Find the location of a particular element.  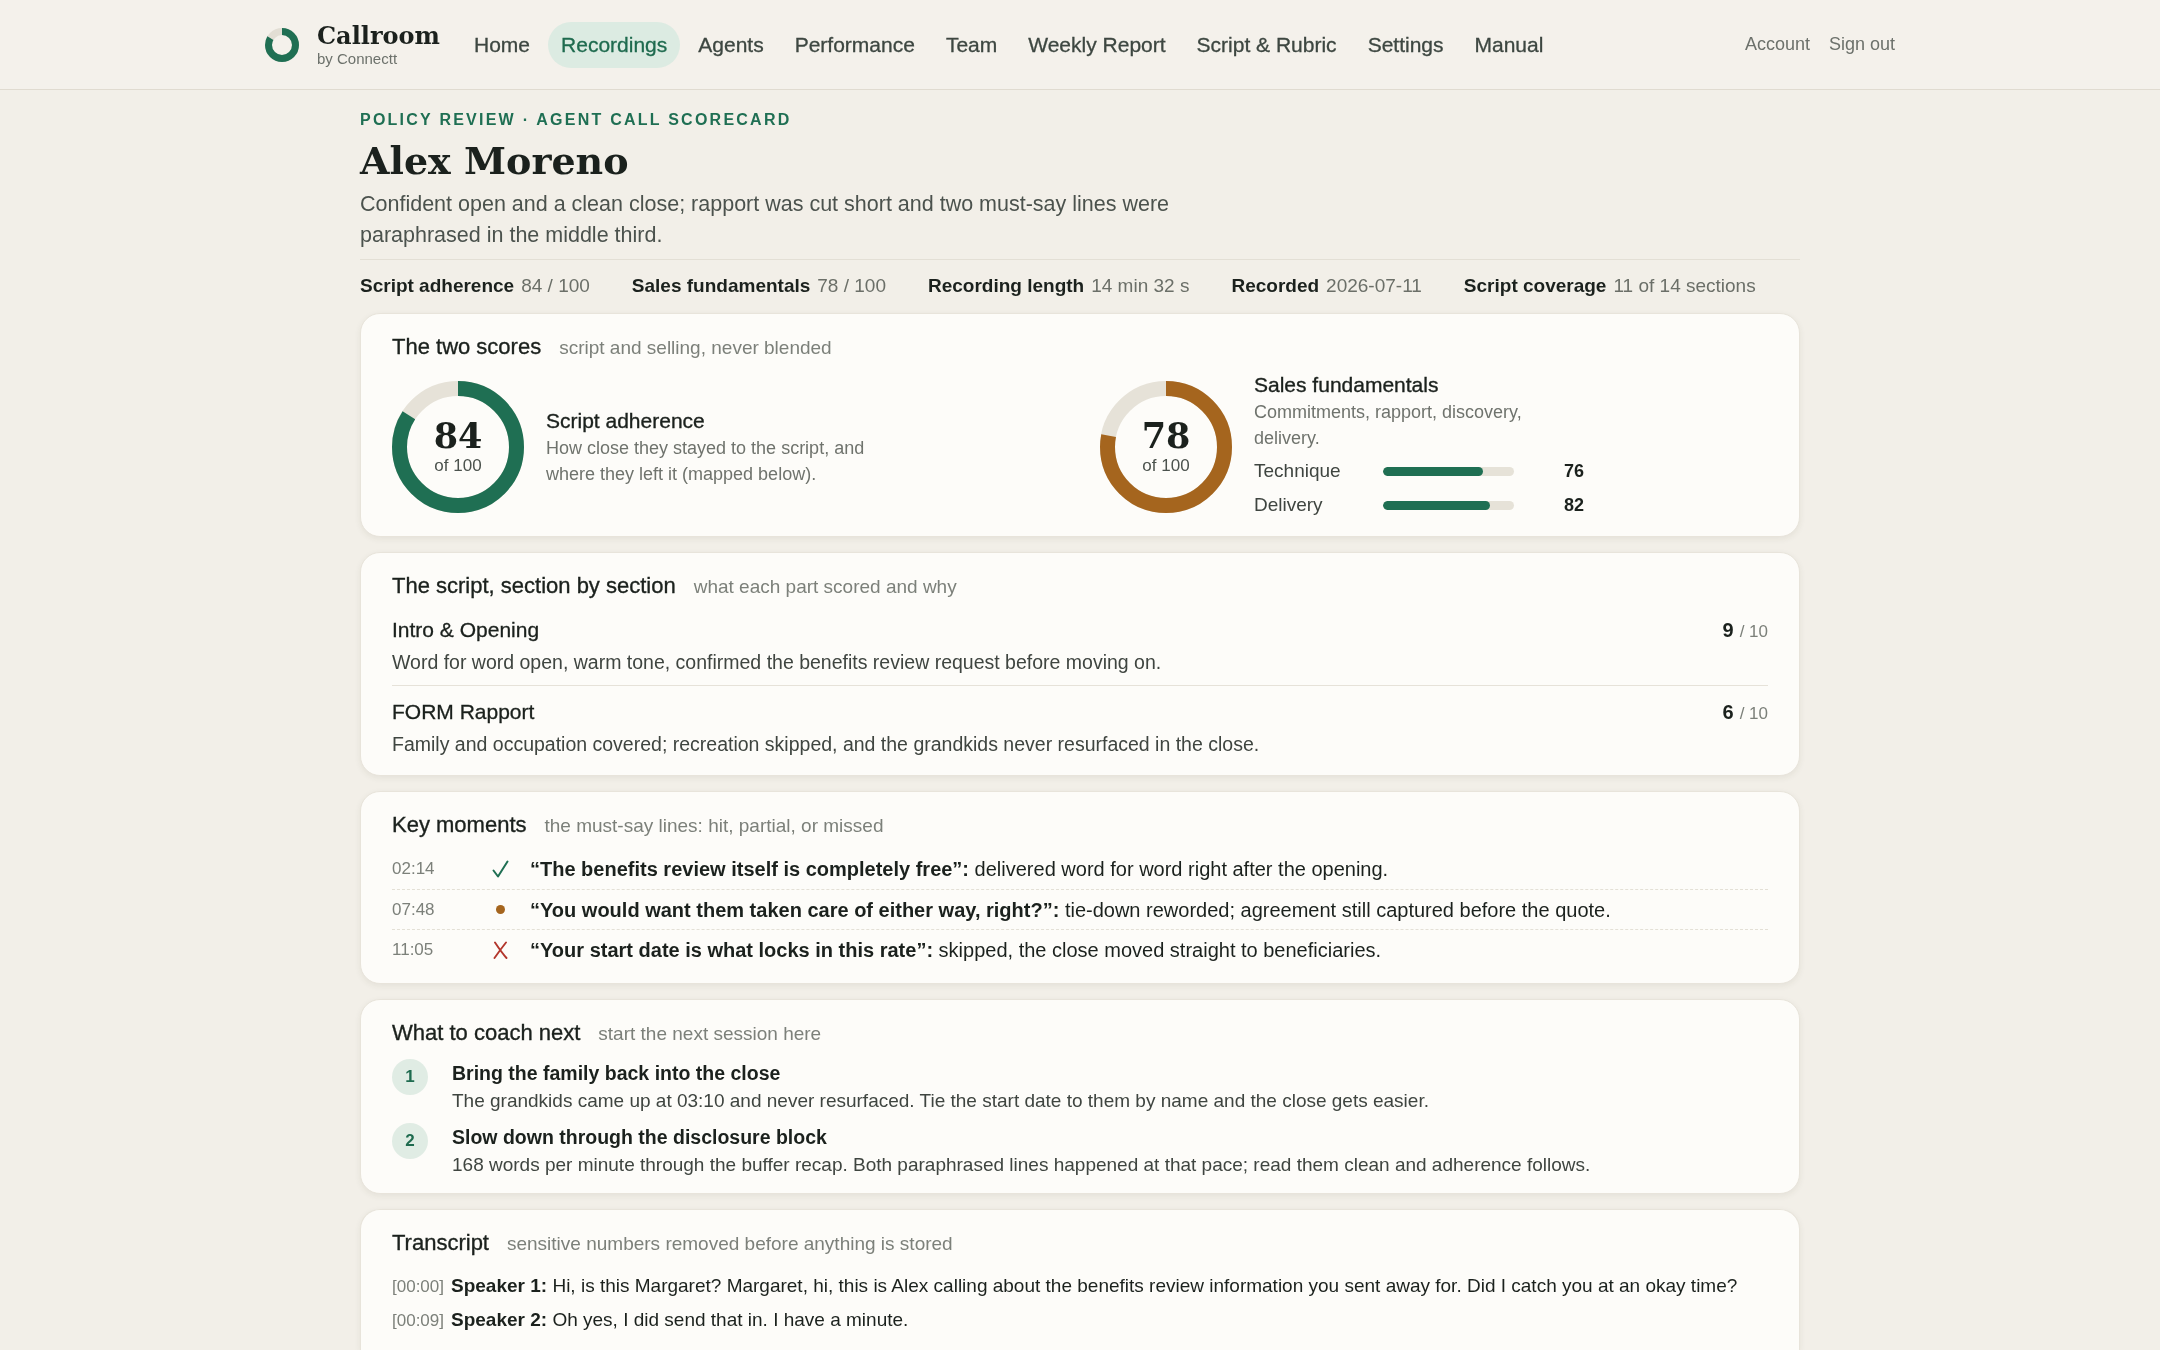

stat-value: 2026-07-11 is located at coordinates (1374, 286).